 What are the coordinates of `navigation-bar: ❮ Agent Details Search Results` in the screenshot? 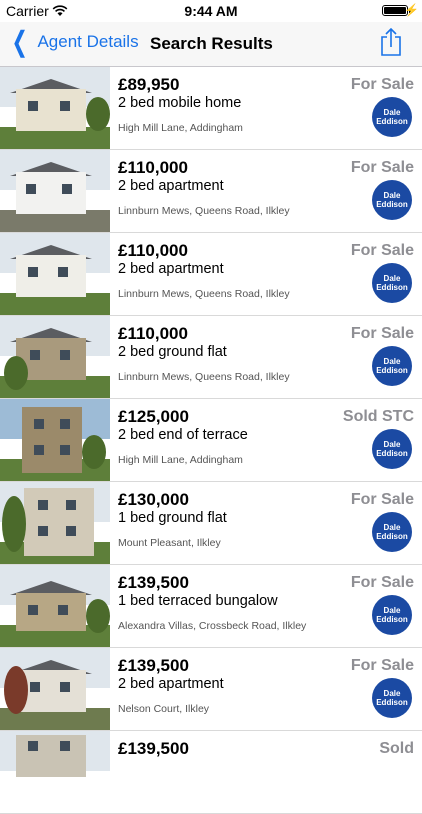 It's located at (211, 44).